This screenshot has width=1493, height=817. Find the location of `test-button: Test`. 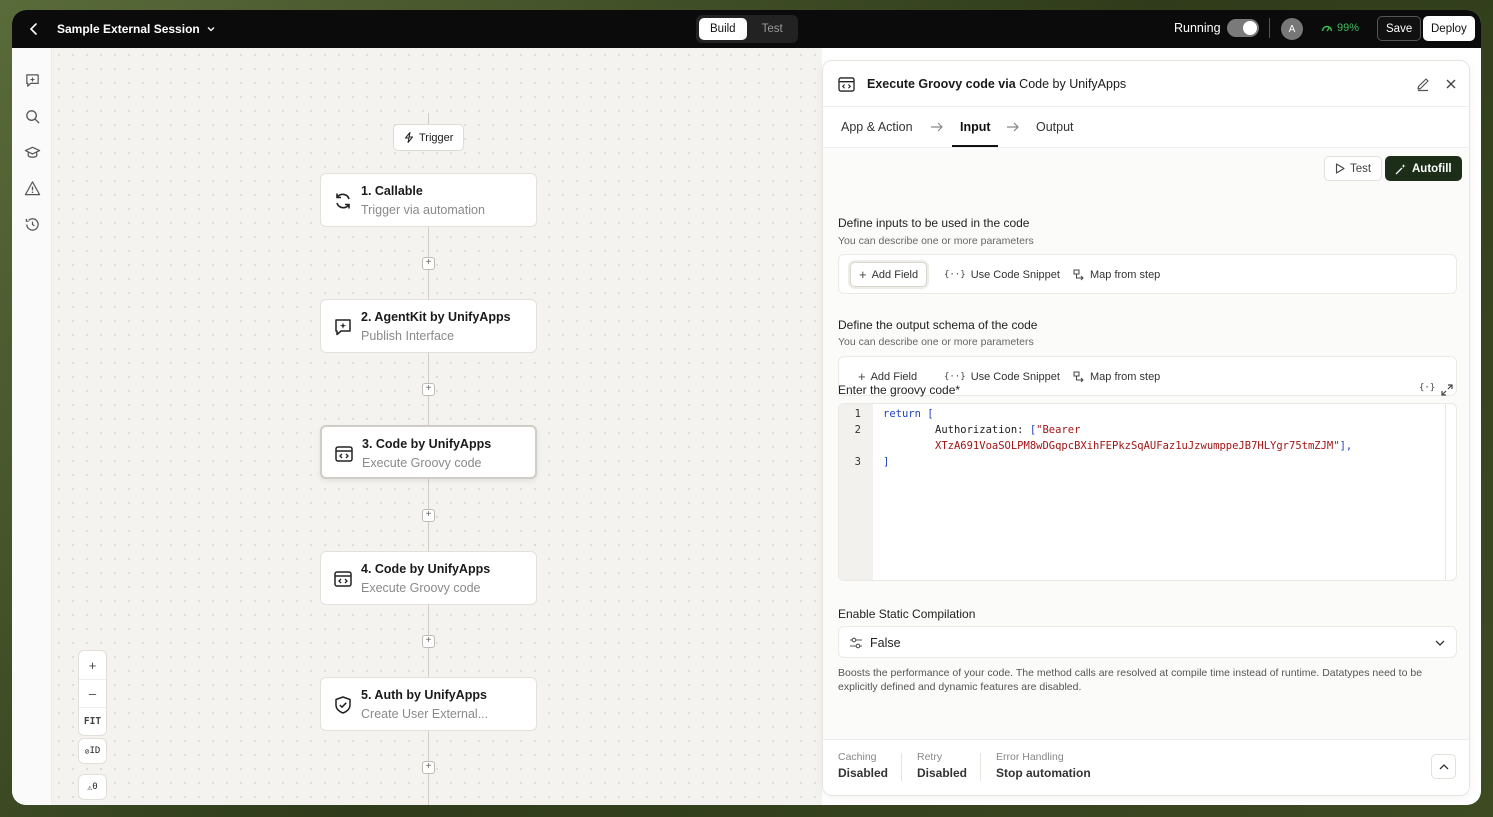

test-button: Test is located at coordinates (1353, 168).